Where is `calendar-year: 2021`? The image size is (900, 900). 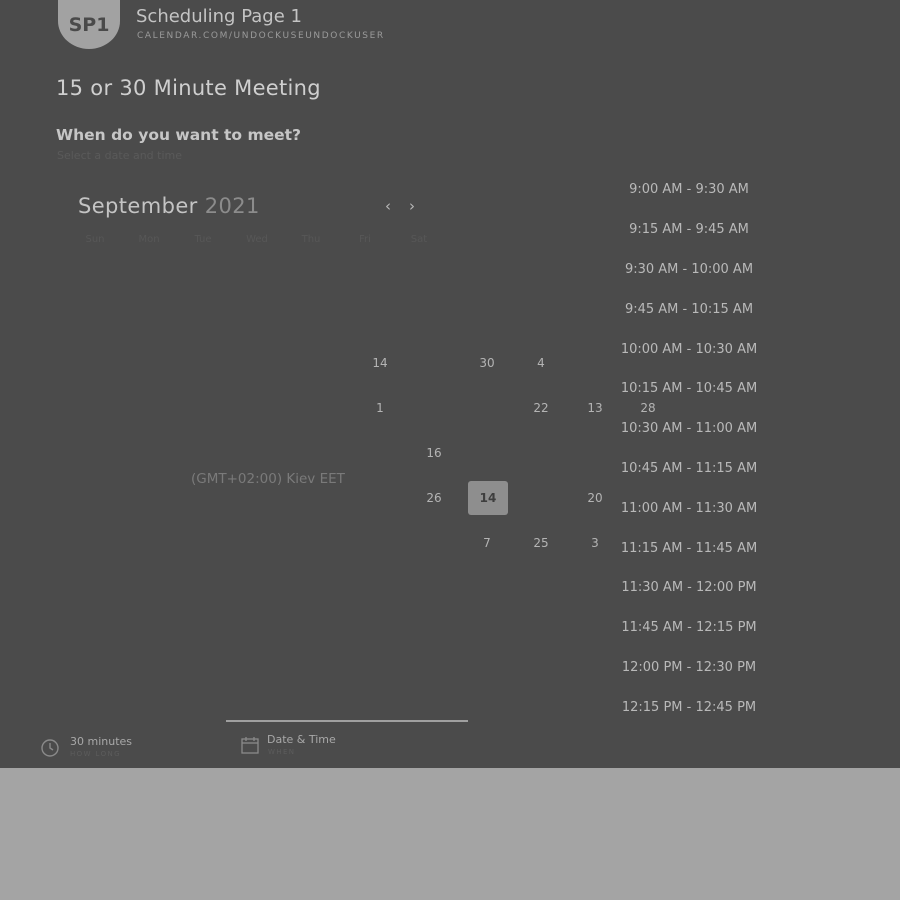 calendar-year: 2021 is located at coordinates (232, 206).